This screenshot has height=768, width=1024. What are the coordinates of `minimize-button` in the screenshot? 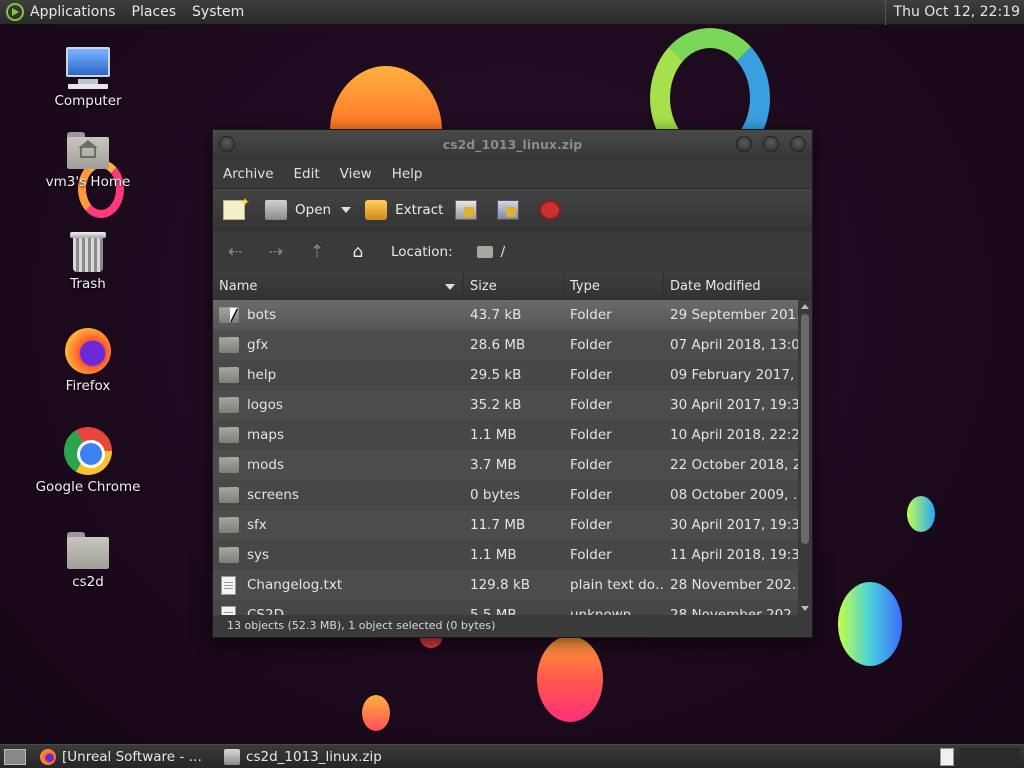 It's located at (744, 144).